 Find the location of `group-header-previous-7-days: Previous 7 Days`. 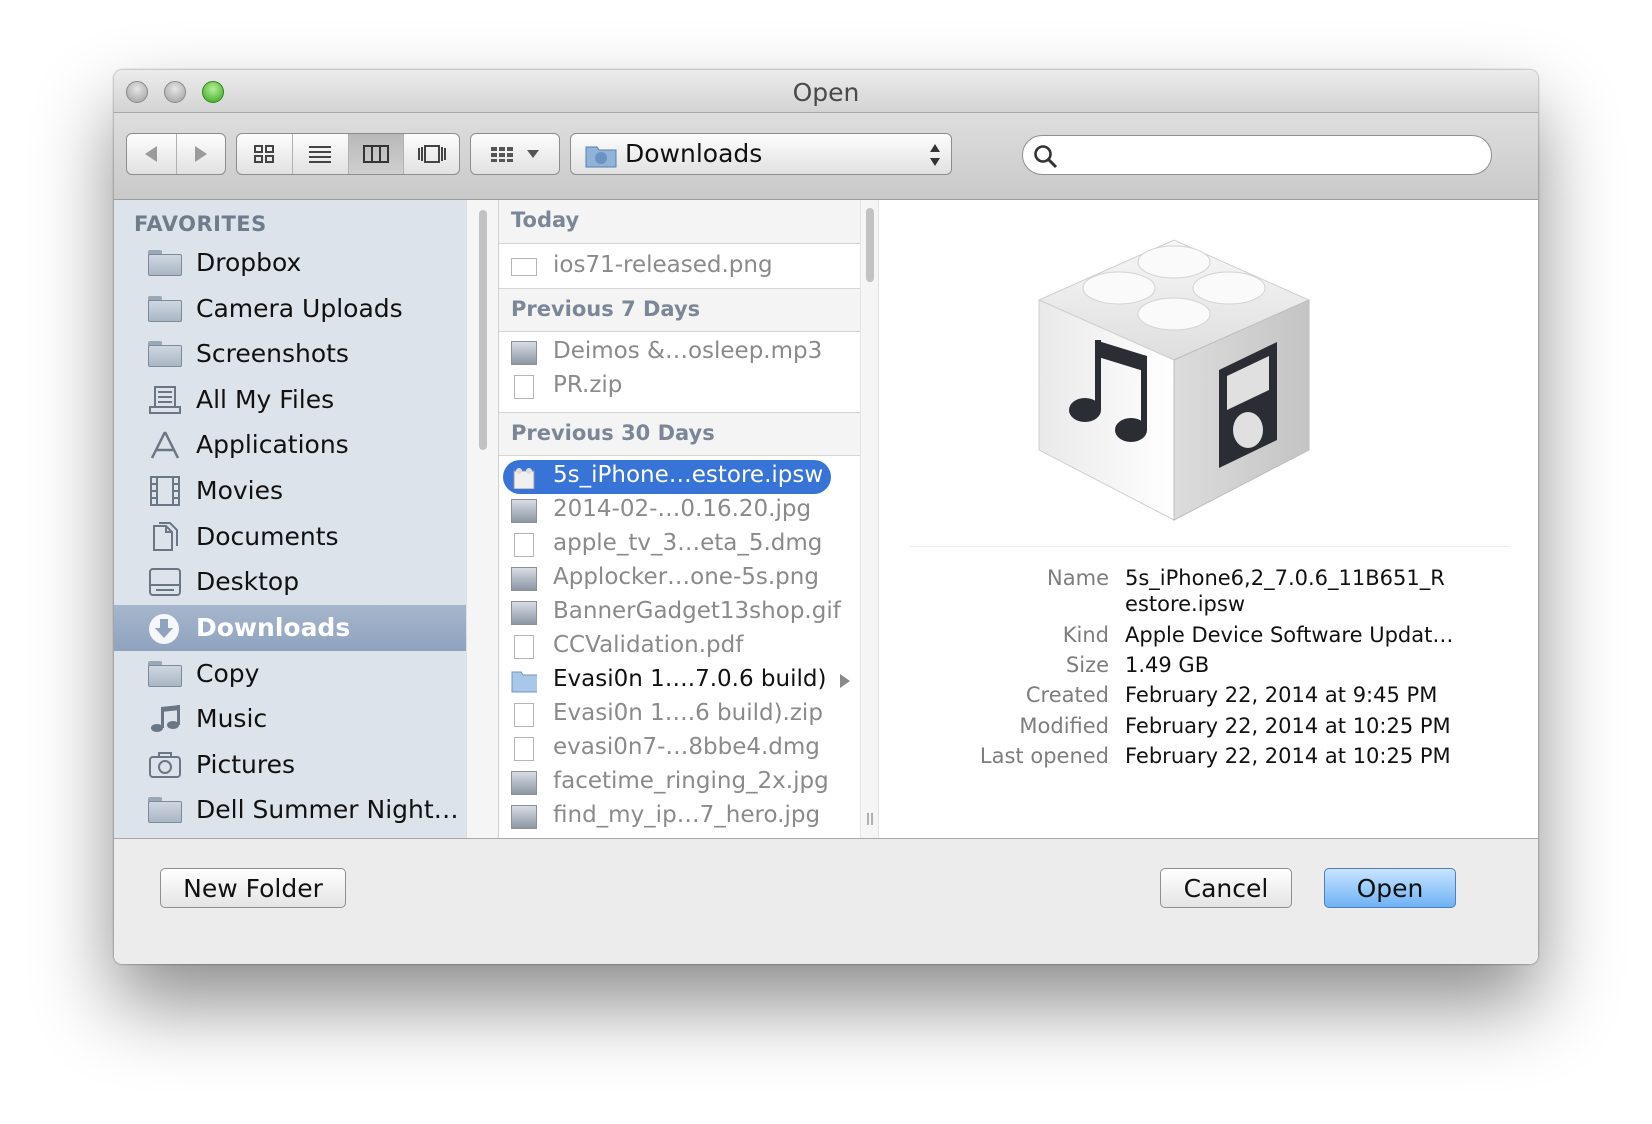

group-header-previous-7-days: Previous 7 Days is located at coordinates (680, 310).